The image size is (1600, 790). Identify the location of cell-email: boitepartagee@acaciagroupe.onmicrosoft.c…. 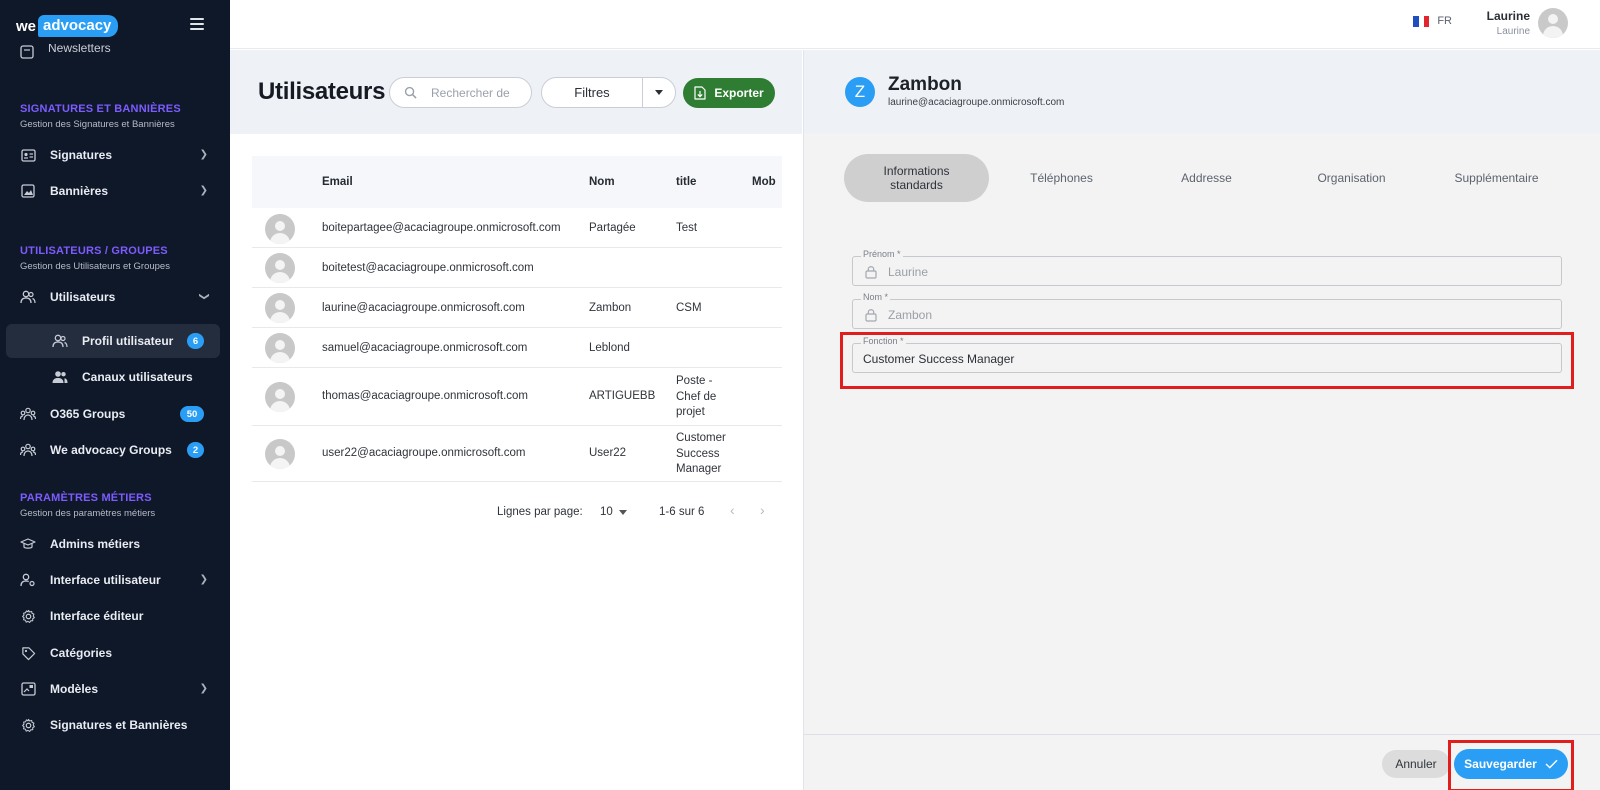
(441, 228).